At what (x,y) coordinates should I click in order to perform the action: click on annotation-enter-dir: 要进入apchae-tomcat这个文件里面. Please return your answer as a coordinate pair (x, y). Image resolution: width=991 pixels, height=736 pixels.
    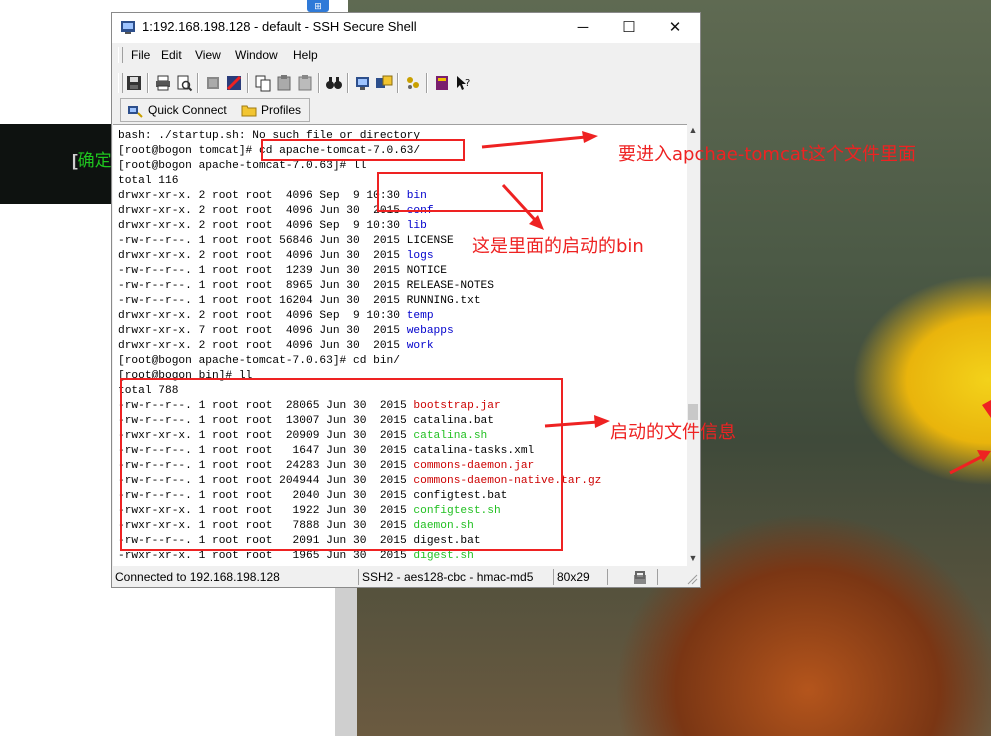
    Looking at the image, I should click on (767, 154).